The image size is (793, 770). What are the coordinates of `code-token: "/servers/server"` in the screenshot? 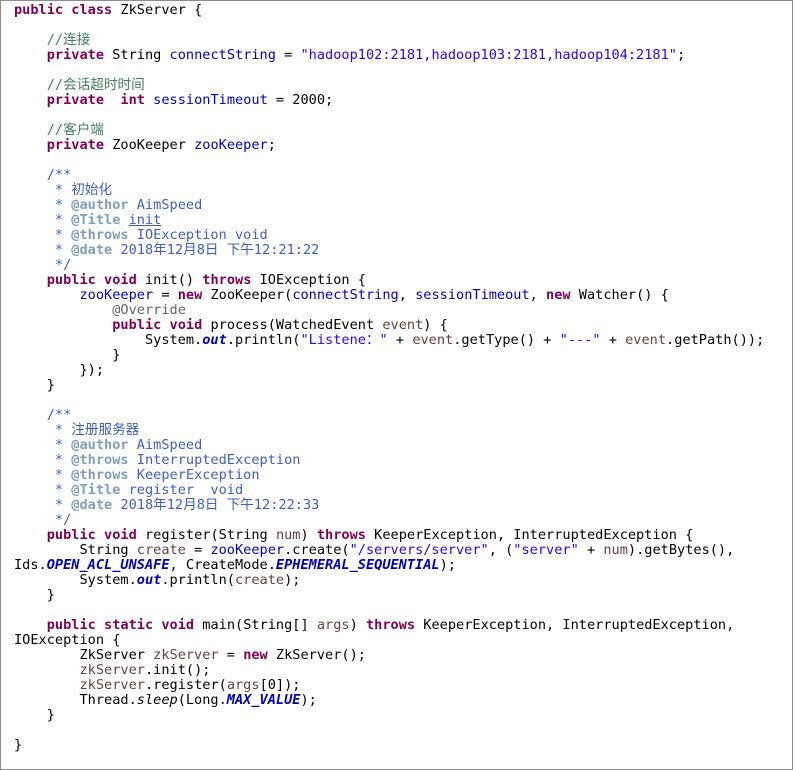 It's located at (419, 550).